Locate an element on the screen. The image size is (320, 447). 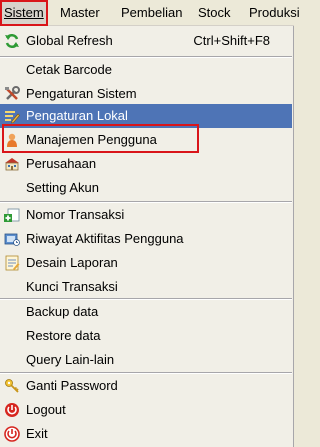
menu-pembelian: Pembelian is located at coordinates (151, 13).